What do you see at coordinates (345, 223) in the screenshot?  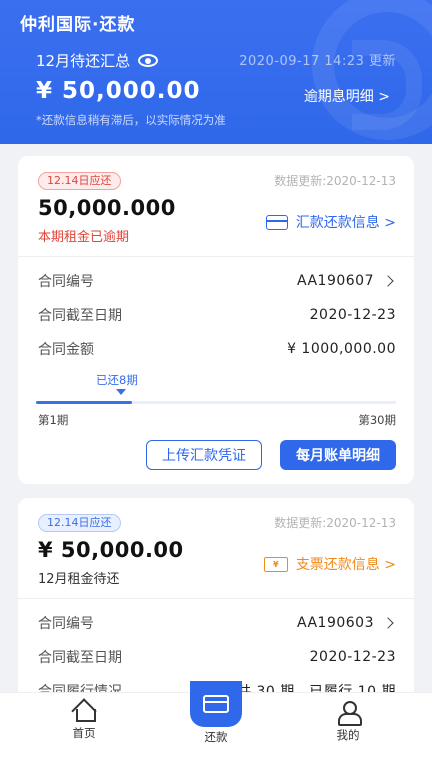 I see `remittance-info-label: 汇款还款信息 >` at bounding box center [345, 223].